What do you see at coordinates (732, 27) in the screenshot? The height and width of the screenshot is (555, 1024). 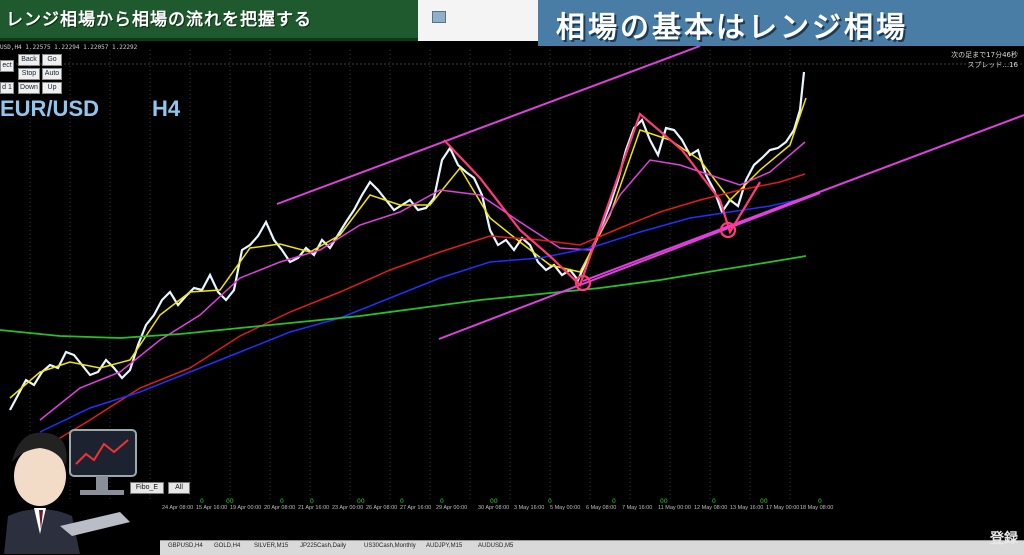 I see `headline-text: 相場の基本はレンジ相場` at bounding box center [732, 27].